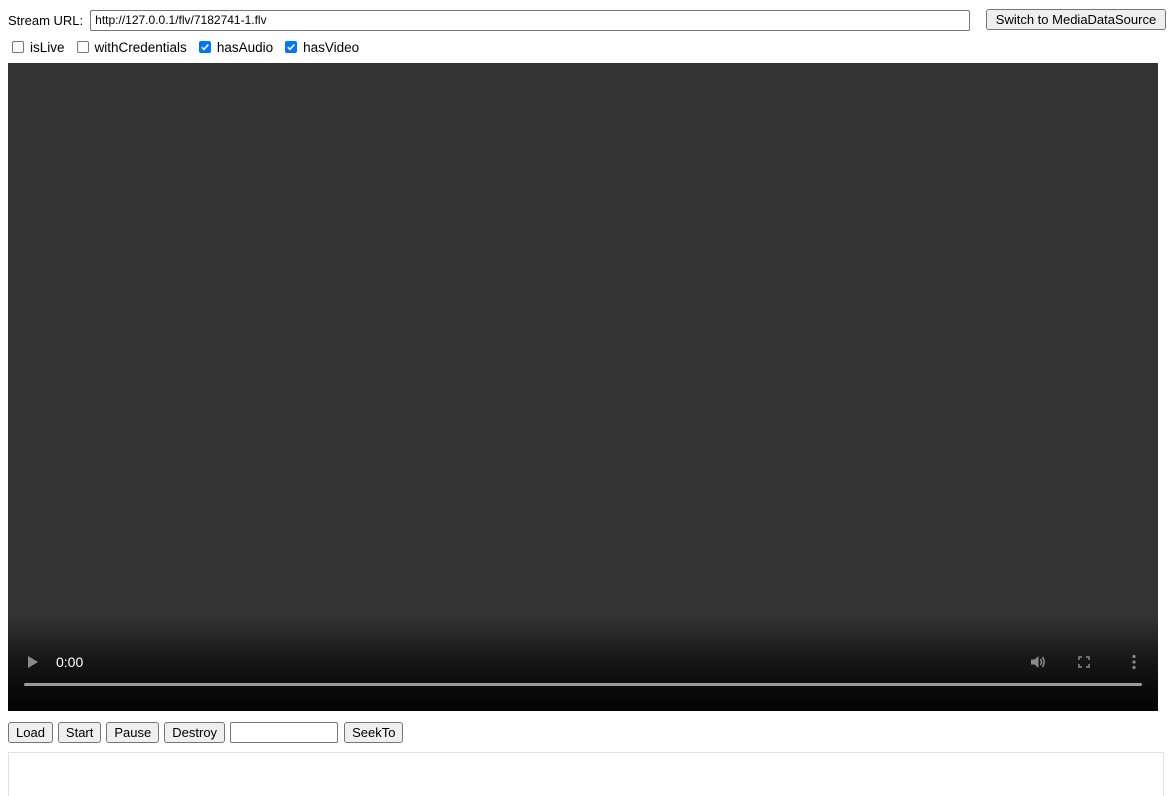 The height and width of the screenshot is (796, 1173). I want to click on log-textarea, so click(586, 774).